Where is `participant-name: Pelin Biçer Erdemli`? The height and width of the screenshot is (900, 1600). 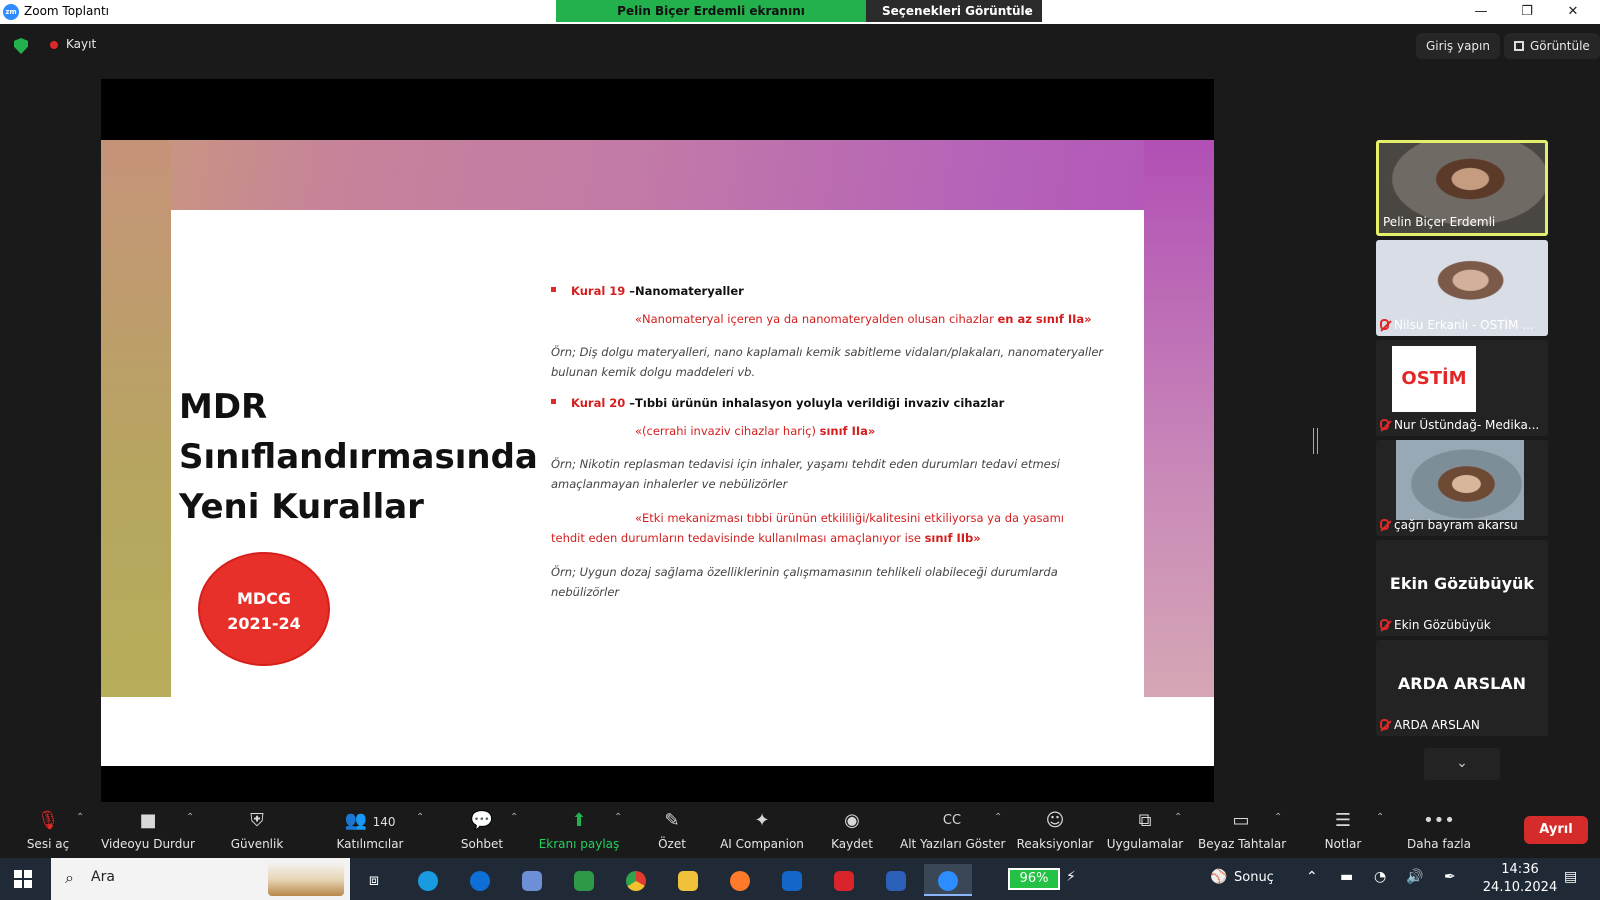 participant-name: Pelin Biçer Erdemli is located at coordinates (1439, 222).